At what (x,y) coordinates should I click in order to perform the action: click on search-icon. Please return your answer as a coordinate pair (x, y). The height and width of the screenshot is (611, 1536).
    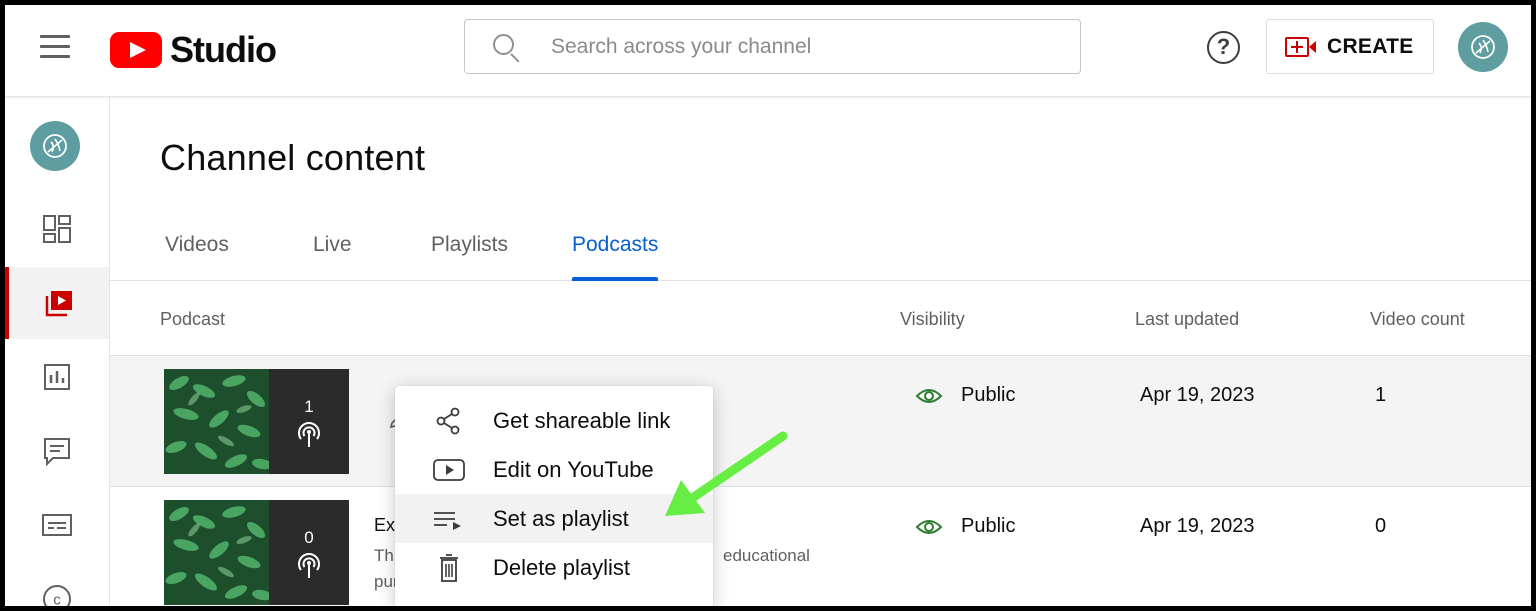
    Looking at the image, I should click on (506, 47).